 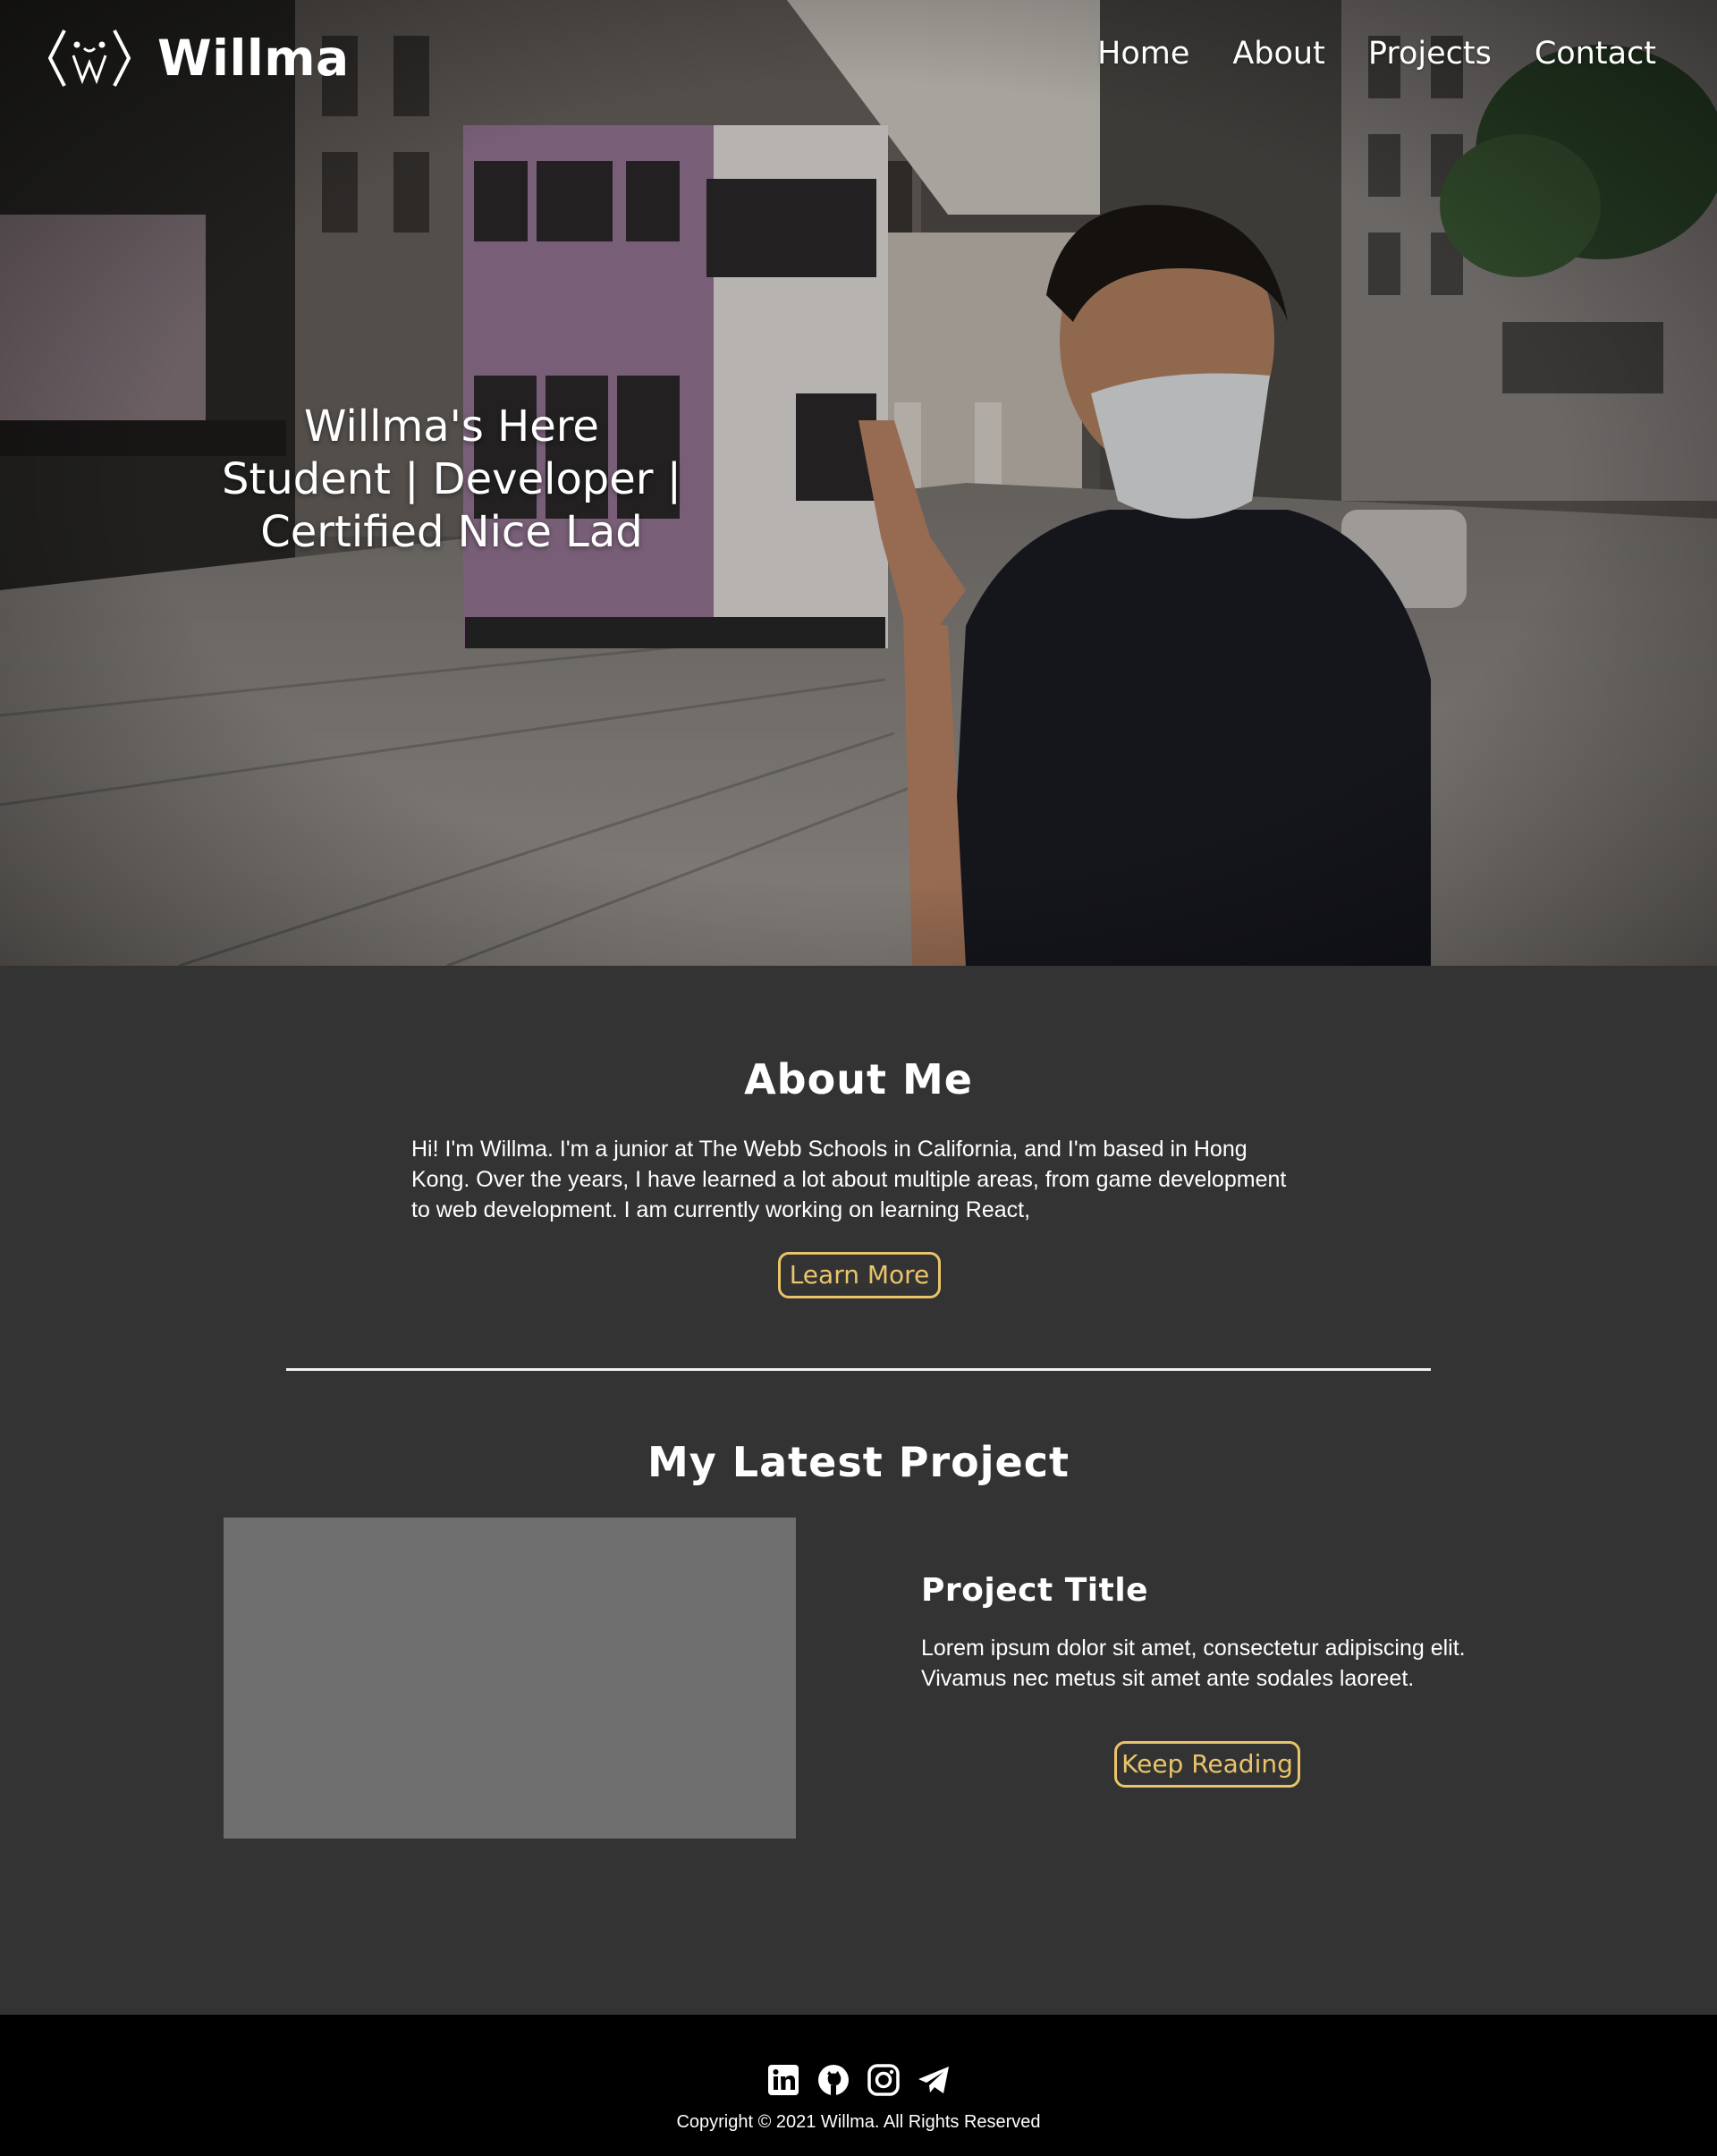 I want to click on social-links, so click(x=858, y=2080).